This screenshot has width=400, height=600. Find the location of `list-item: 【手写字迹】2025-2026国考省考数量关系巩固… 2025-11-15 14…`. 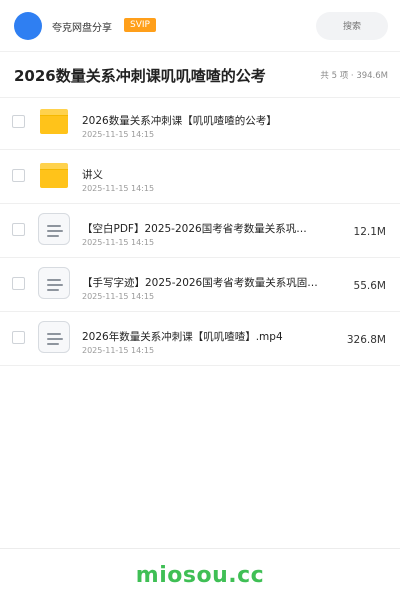

list-item: 【手写字迹】2025-2026国考省考数量关系巩固… 2025-11-15 14… is located at coordinates (200, 285).